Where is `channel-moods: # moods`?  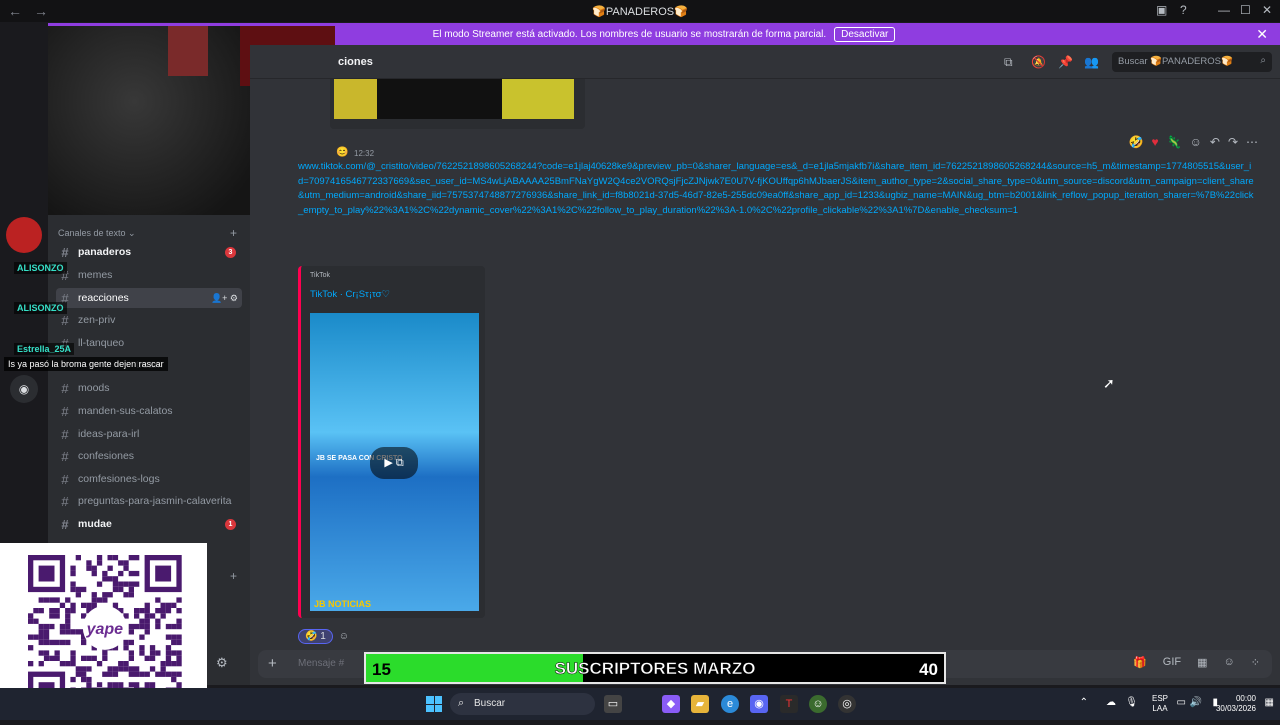
channel-moods: # moods is located at coordinates (149, 388).